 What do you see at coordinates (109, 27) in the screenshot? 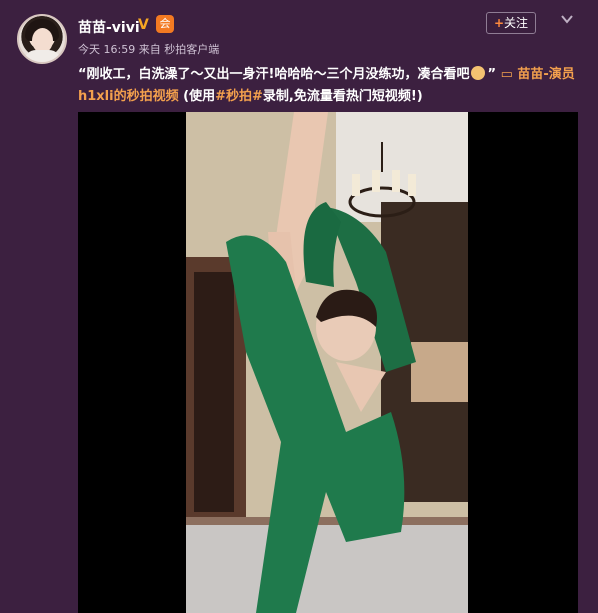
I see `username: 苗苗-vivi` at bounding box center [109, 27].